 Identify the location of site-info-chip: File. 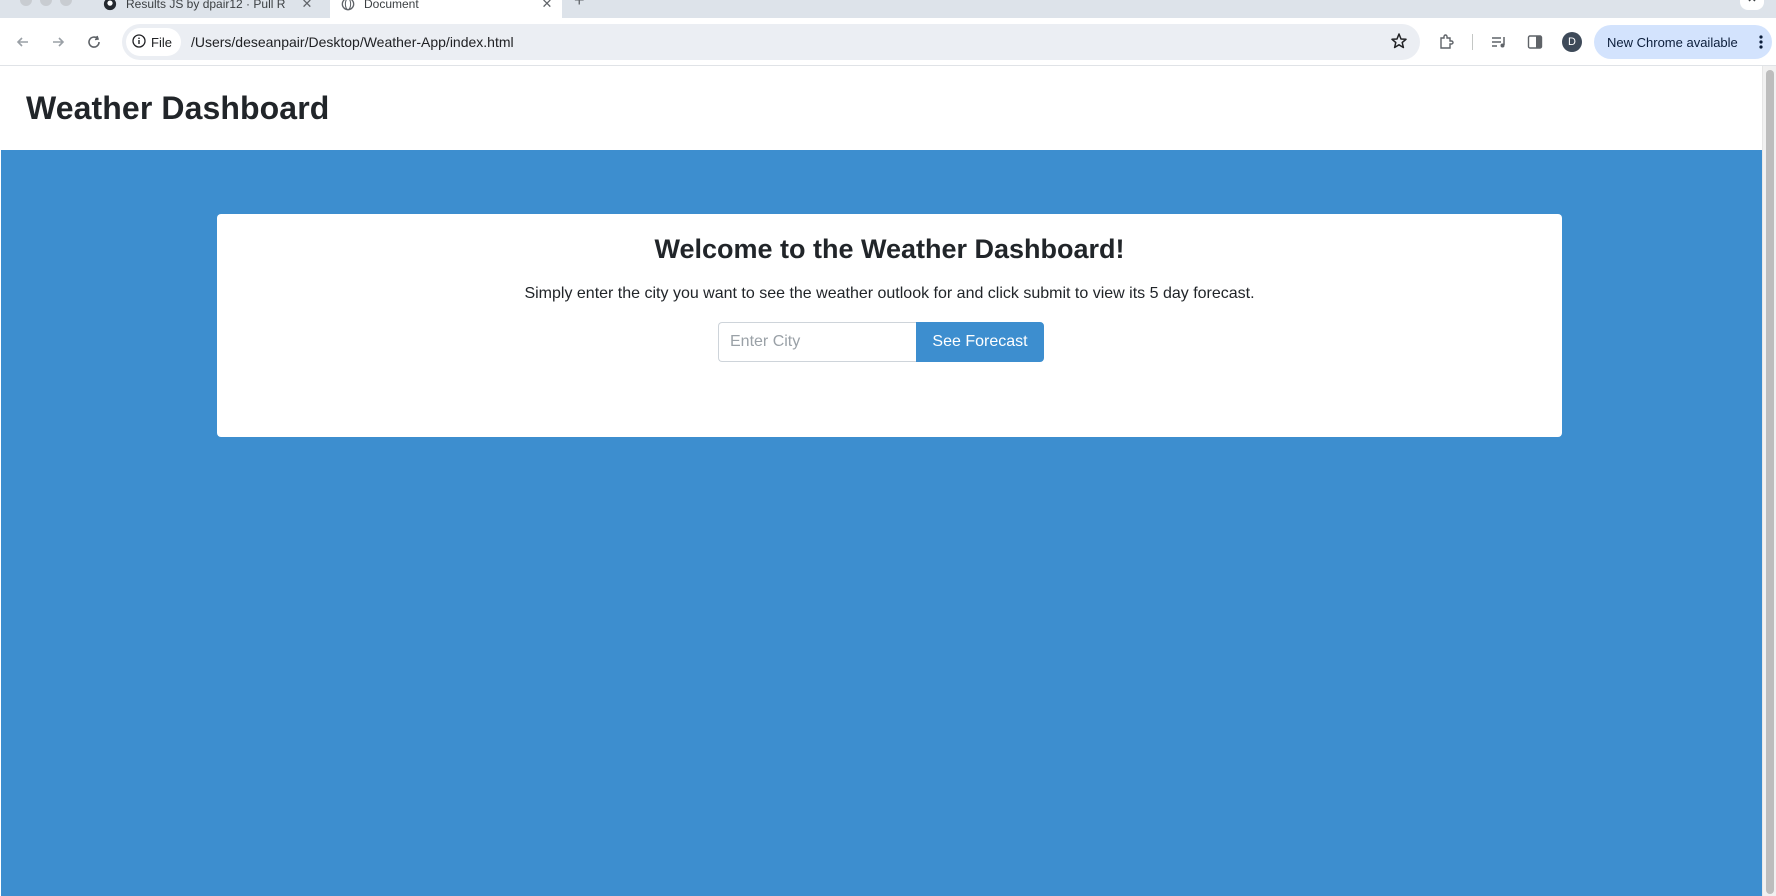
(153, 42).